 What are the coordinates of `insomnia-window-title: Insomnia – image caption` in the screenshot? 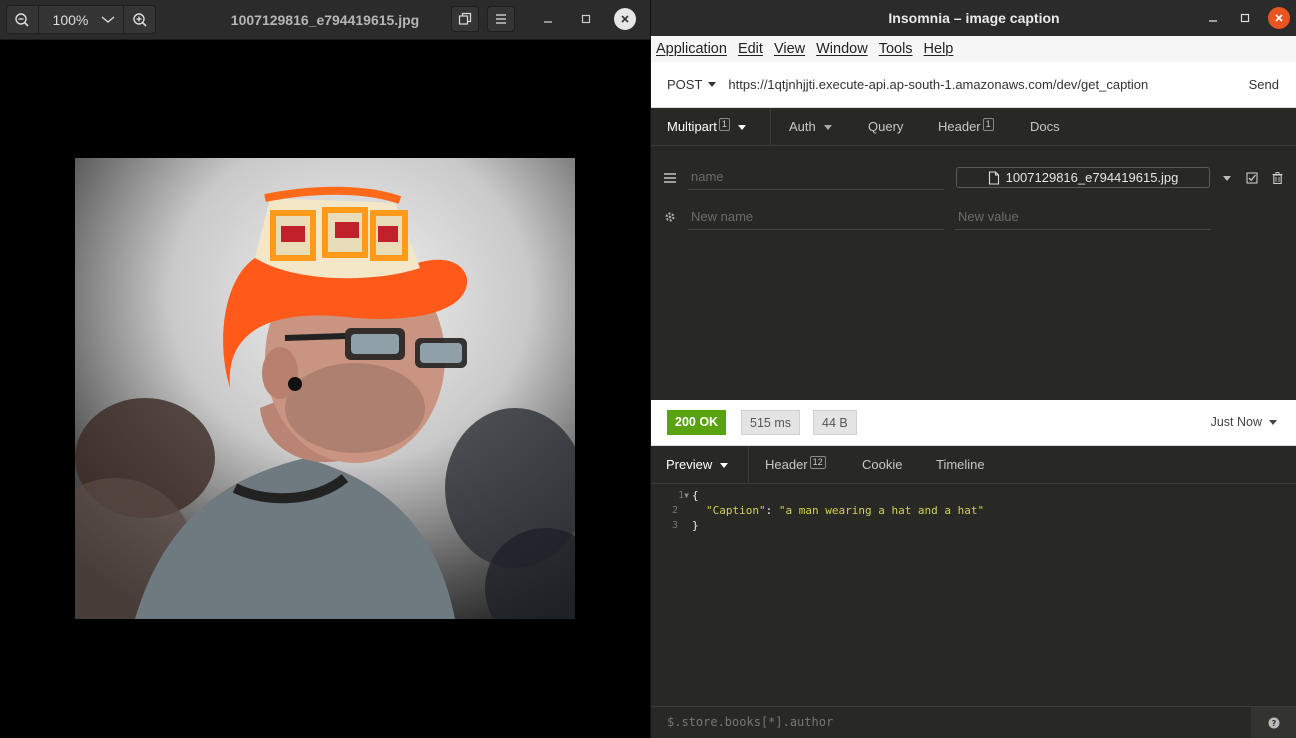 It's located at (974, 18).